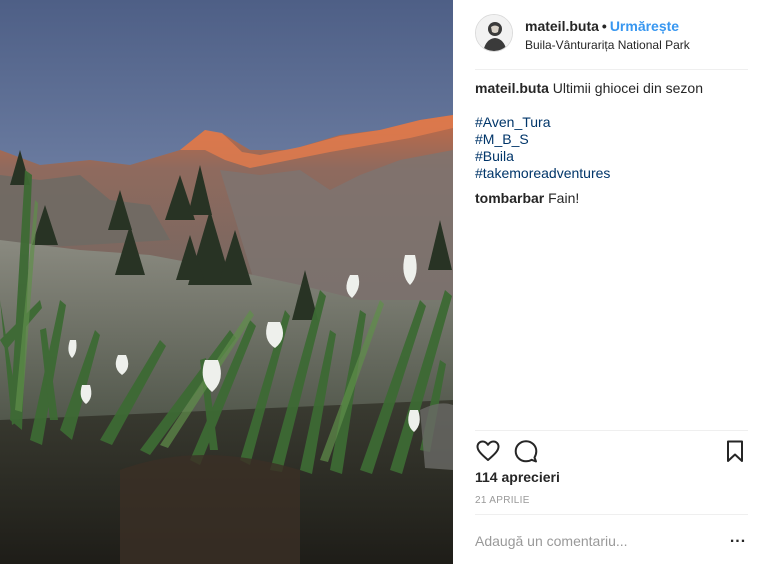  What do you see at coordinates (564, 198) in the screenshot?
I see `comment-text: Fain!` at bounding box center [564, 198].